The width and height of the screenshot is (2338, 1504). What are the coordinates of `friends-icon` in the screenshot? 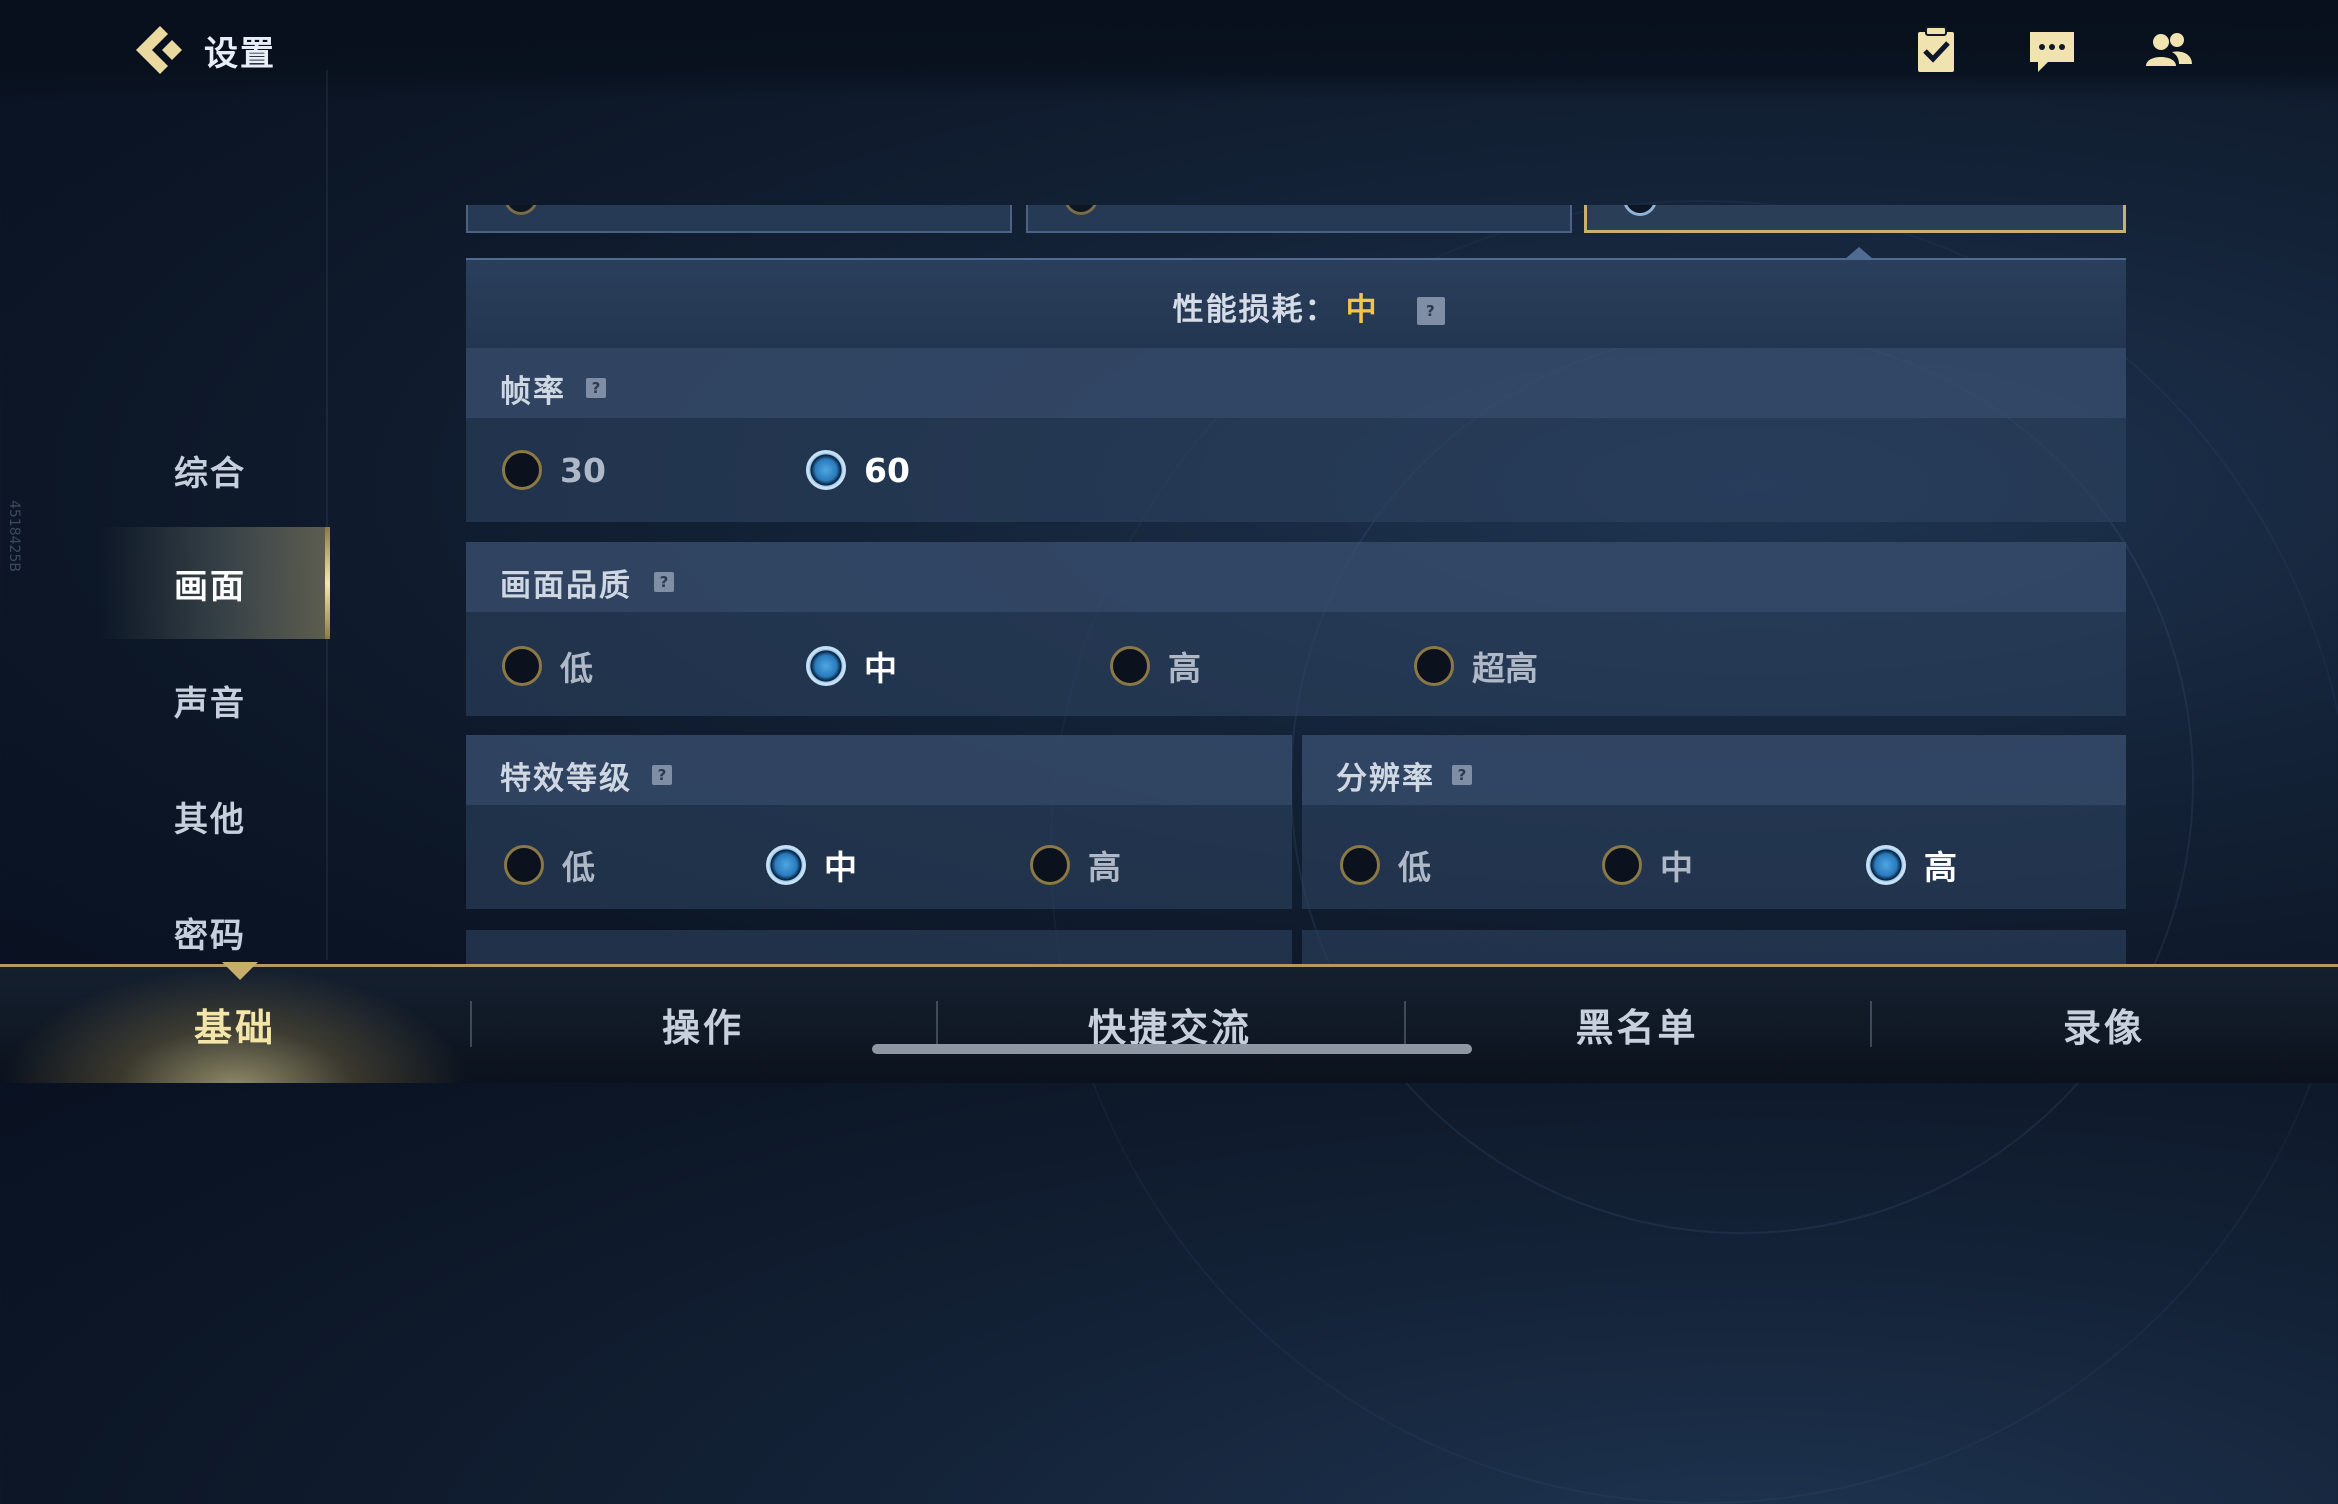 It's located at (2169, 49).